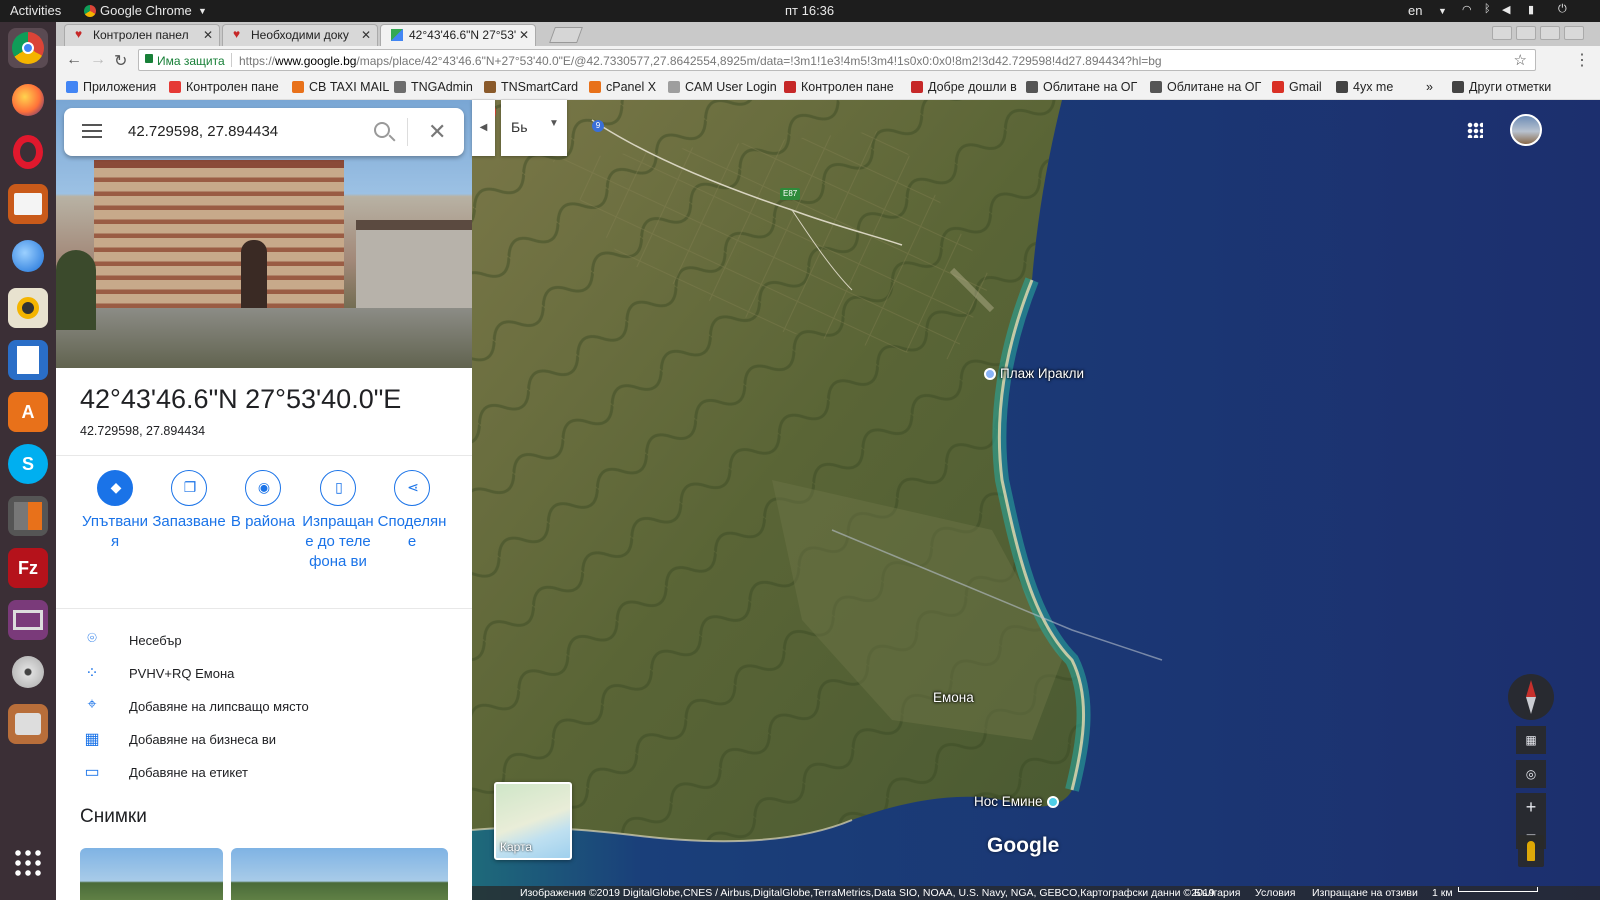  Describe the element at coordinates (28, 516) in the screenshot. I see `calculator-icon` at that location.